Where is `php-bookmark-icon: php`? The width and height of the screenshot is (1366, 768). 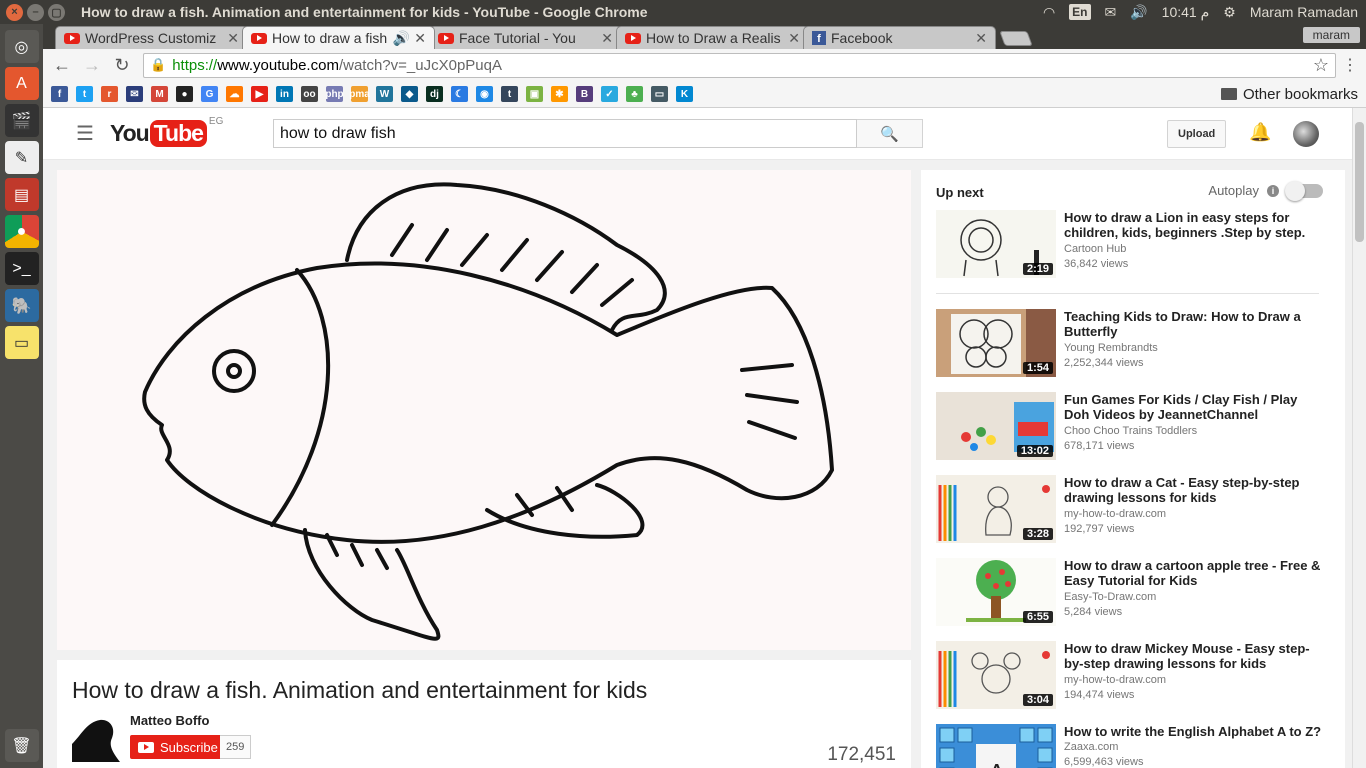
php-bookmark-icon: php is located at coordinates (334, 94).